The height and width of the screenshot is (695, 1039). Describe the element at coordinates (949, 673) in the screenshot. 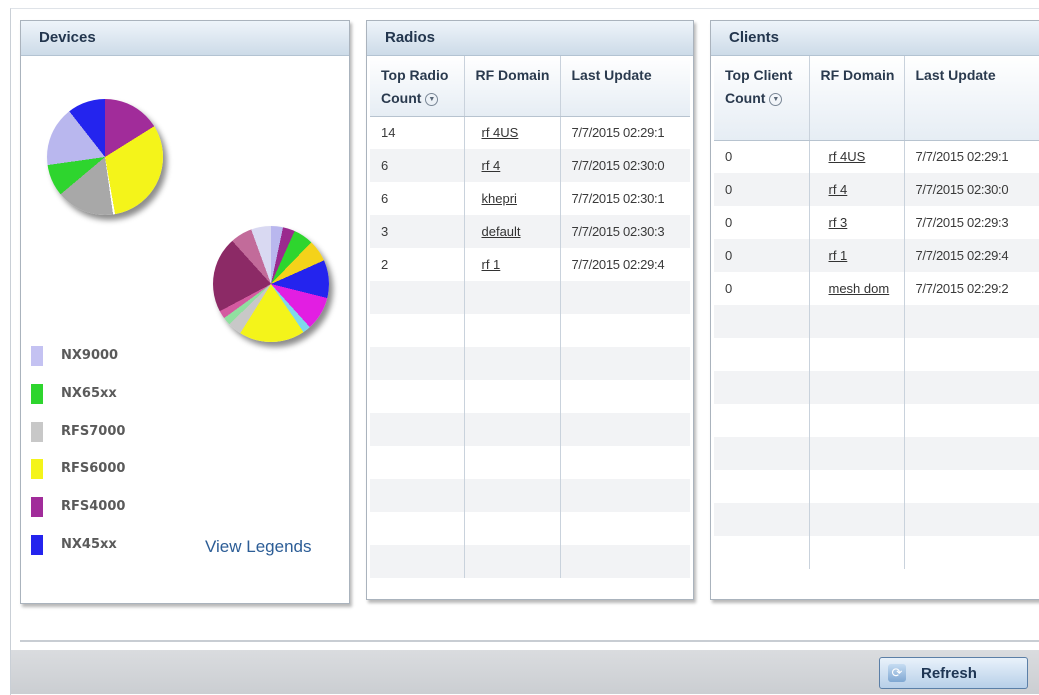

I see `refresh-button-label: Refresh` at that location.